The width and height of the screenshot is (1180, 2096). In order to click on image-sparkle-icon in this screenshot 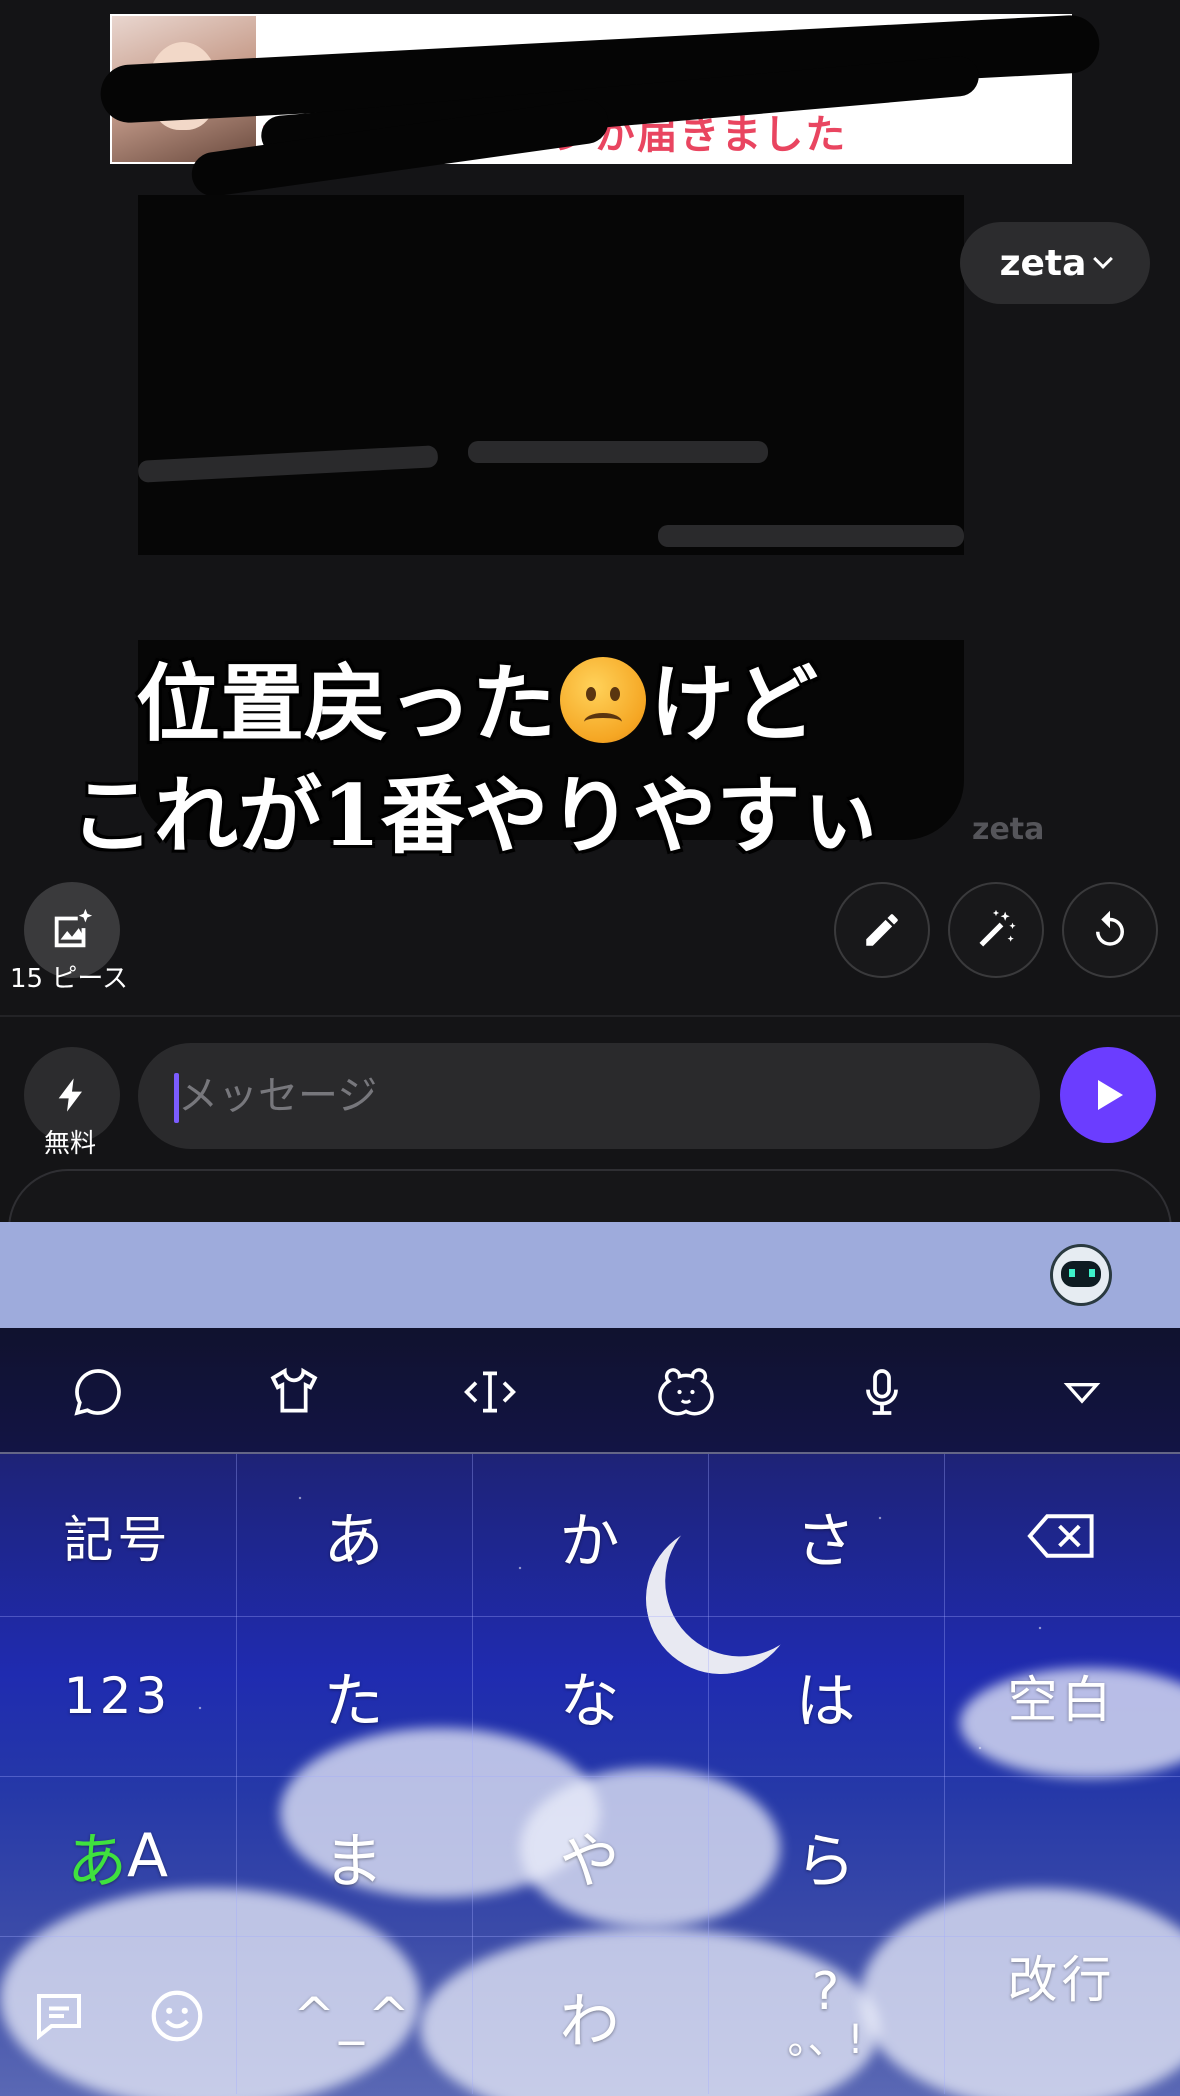, I will do `click(73, 928)`.